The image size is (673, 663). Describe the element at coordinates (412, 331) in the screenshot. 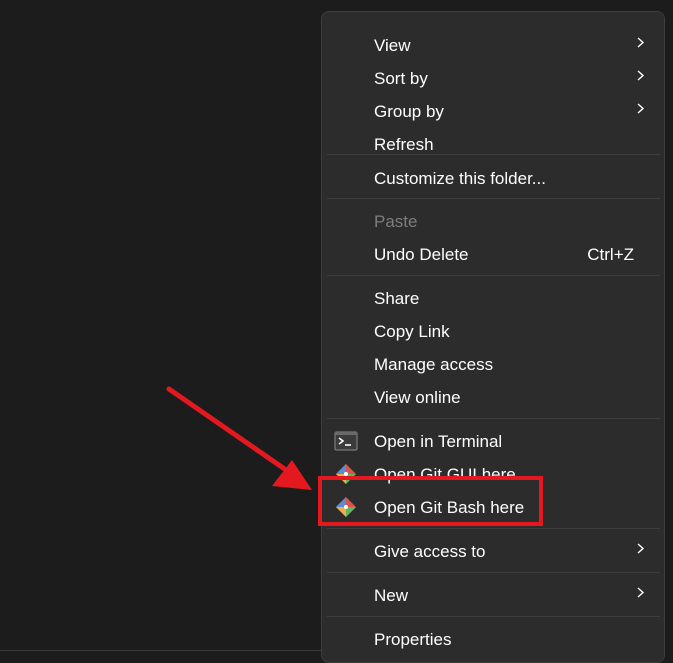

I see `menu-item-label: Copy Link` at that location.